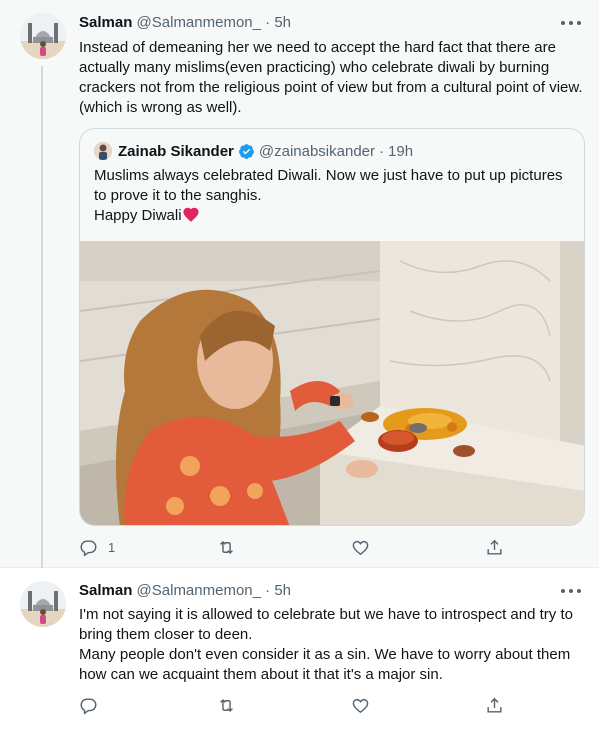 The image size is (599, 733). Describe the element at coordinates (400, 151) in the screenshot. I see `quote-timestamp: 19h` at that location.